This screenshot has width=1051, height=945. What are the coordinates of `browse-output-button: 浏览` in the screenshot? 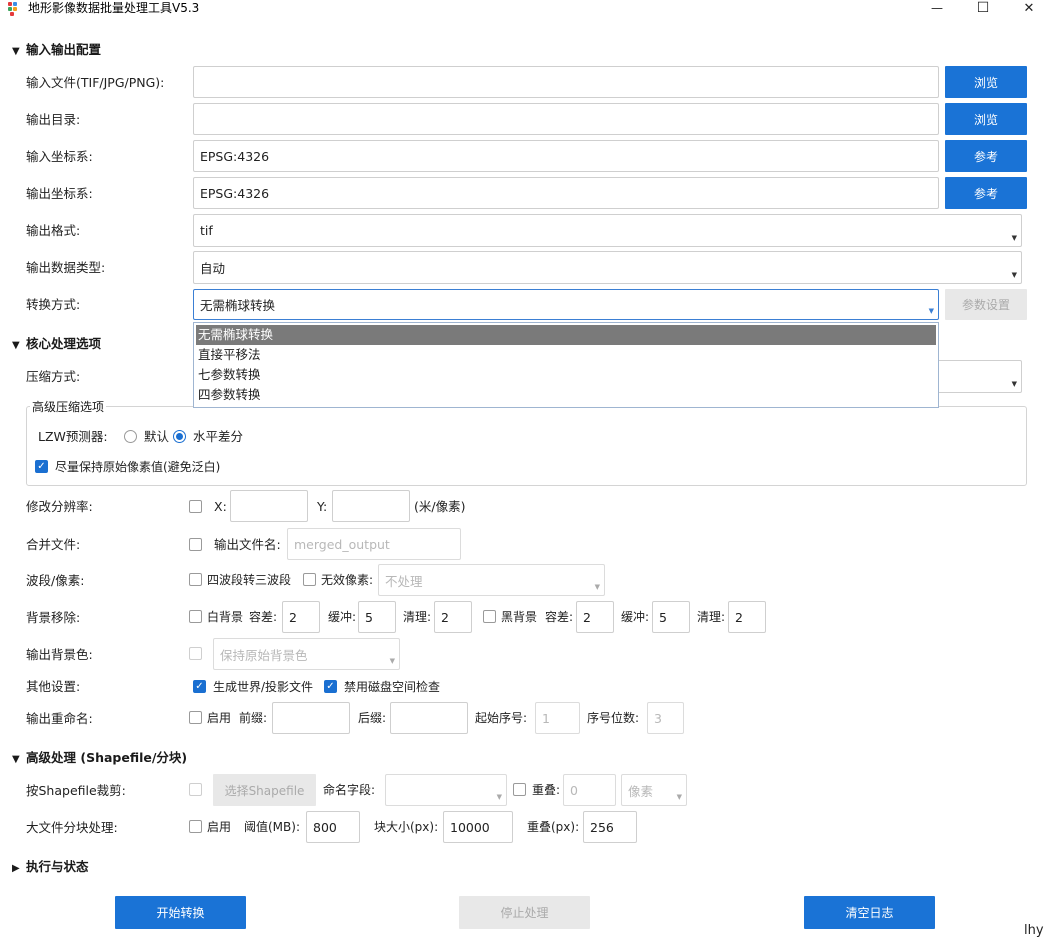 It's located at (986, 119).